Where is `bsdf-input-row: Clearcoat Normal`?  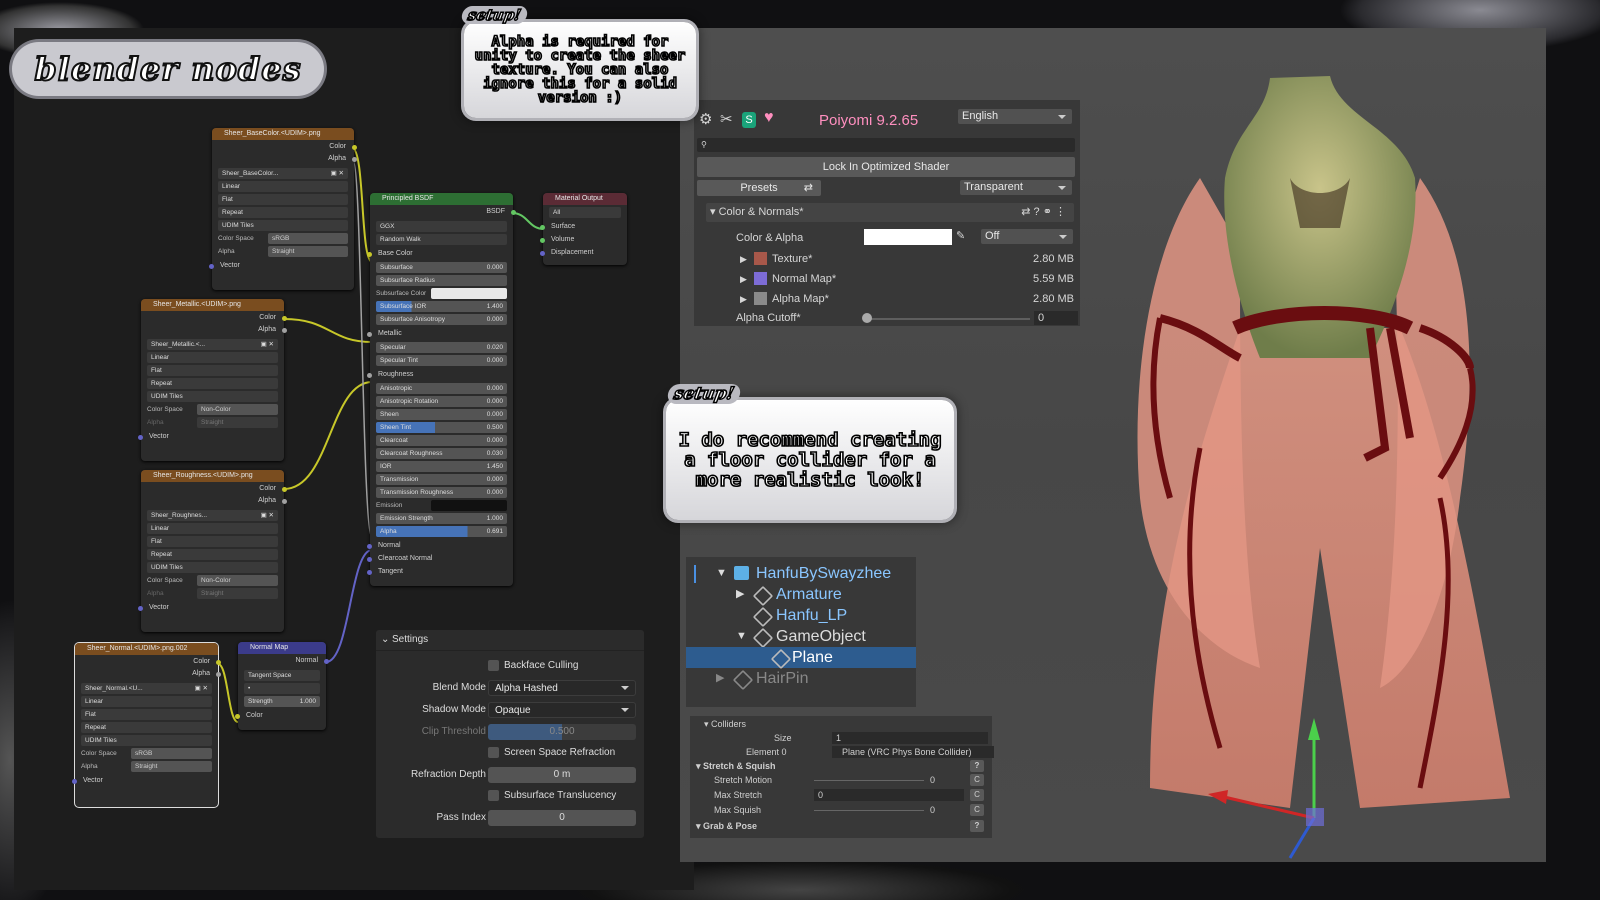 bsdf-input-row: Clearcoat Normal is located at coordinates (440, 558).